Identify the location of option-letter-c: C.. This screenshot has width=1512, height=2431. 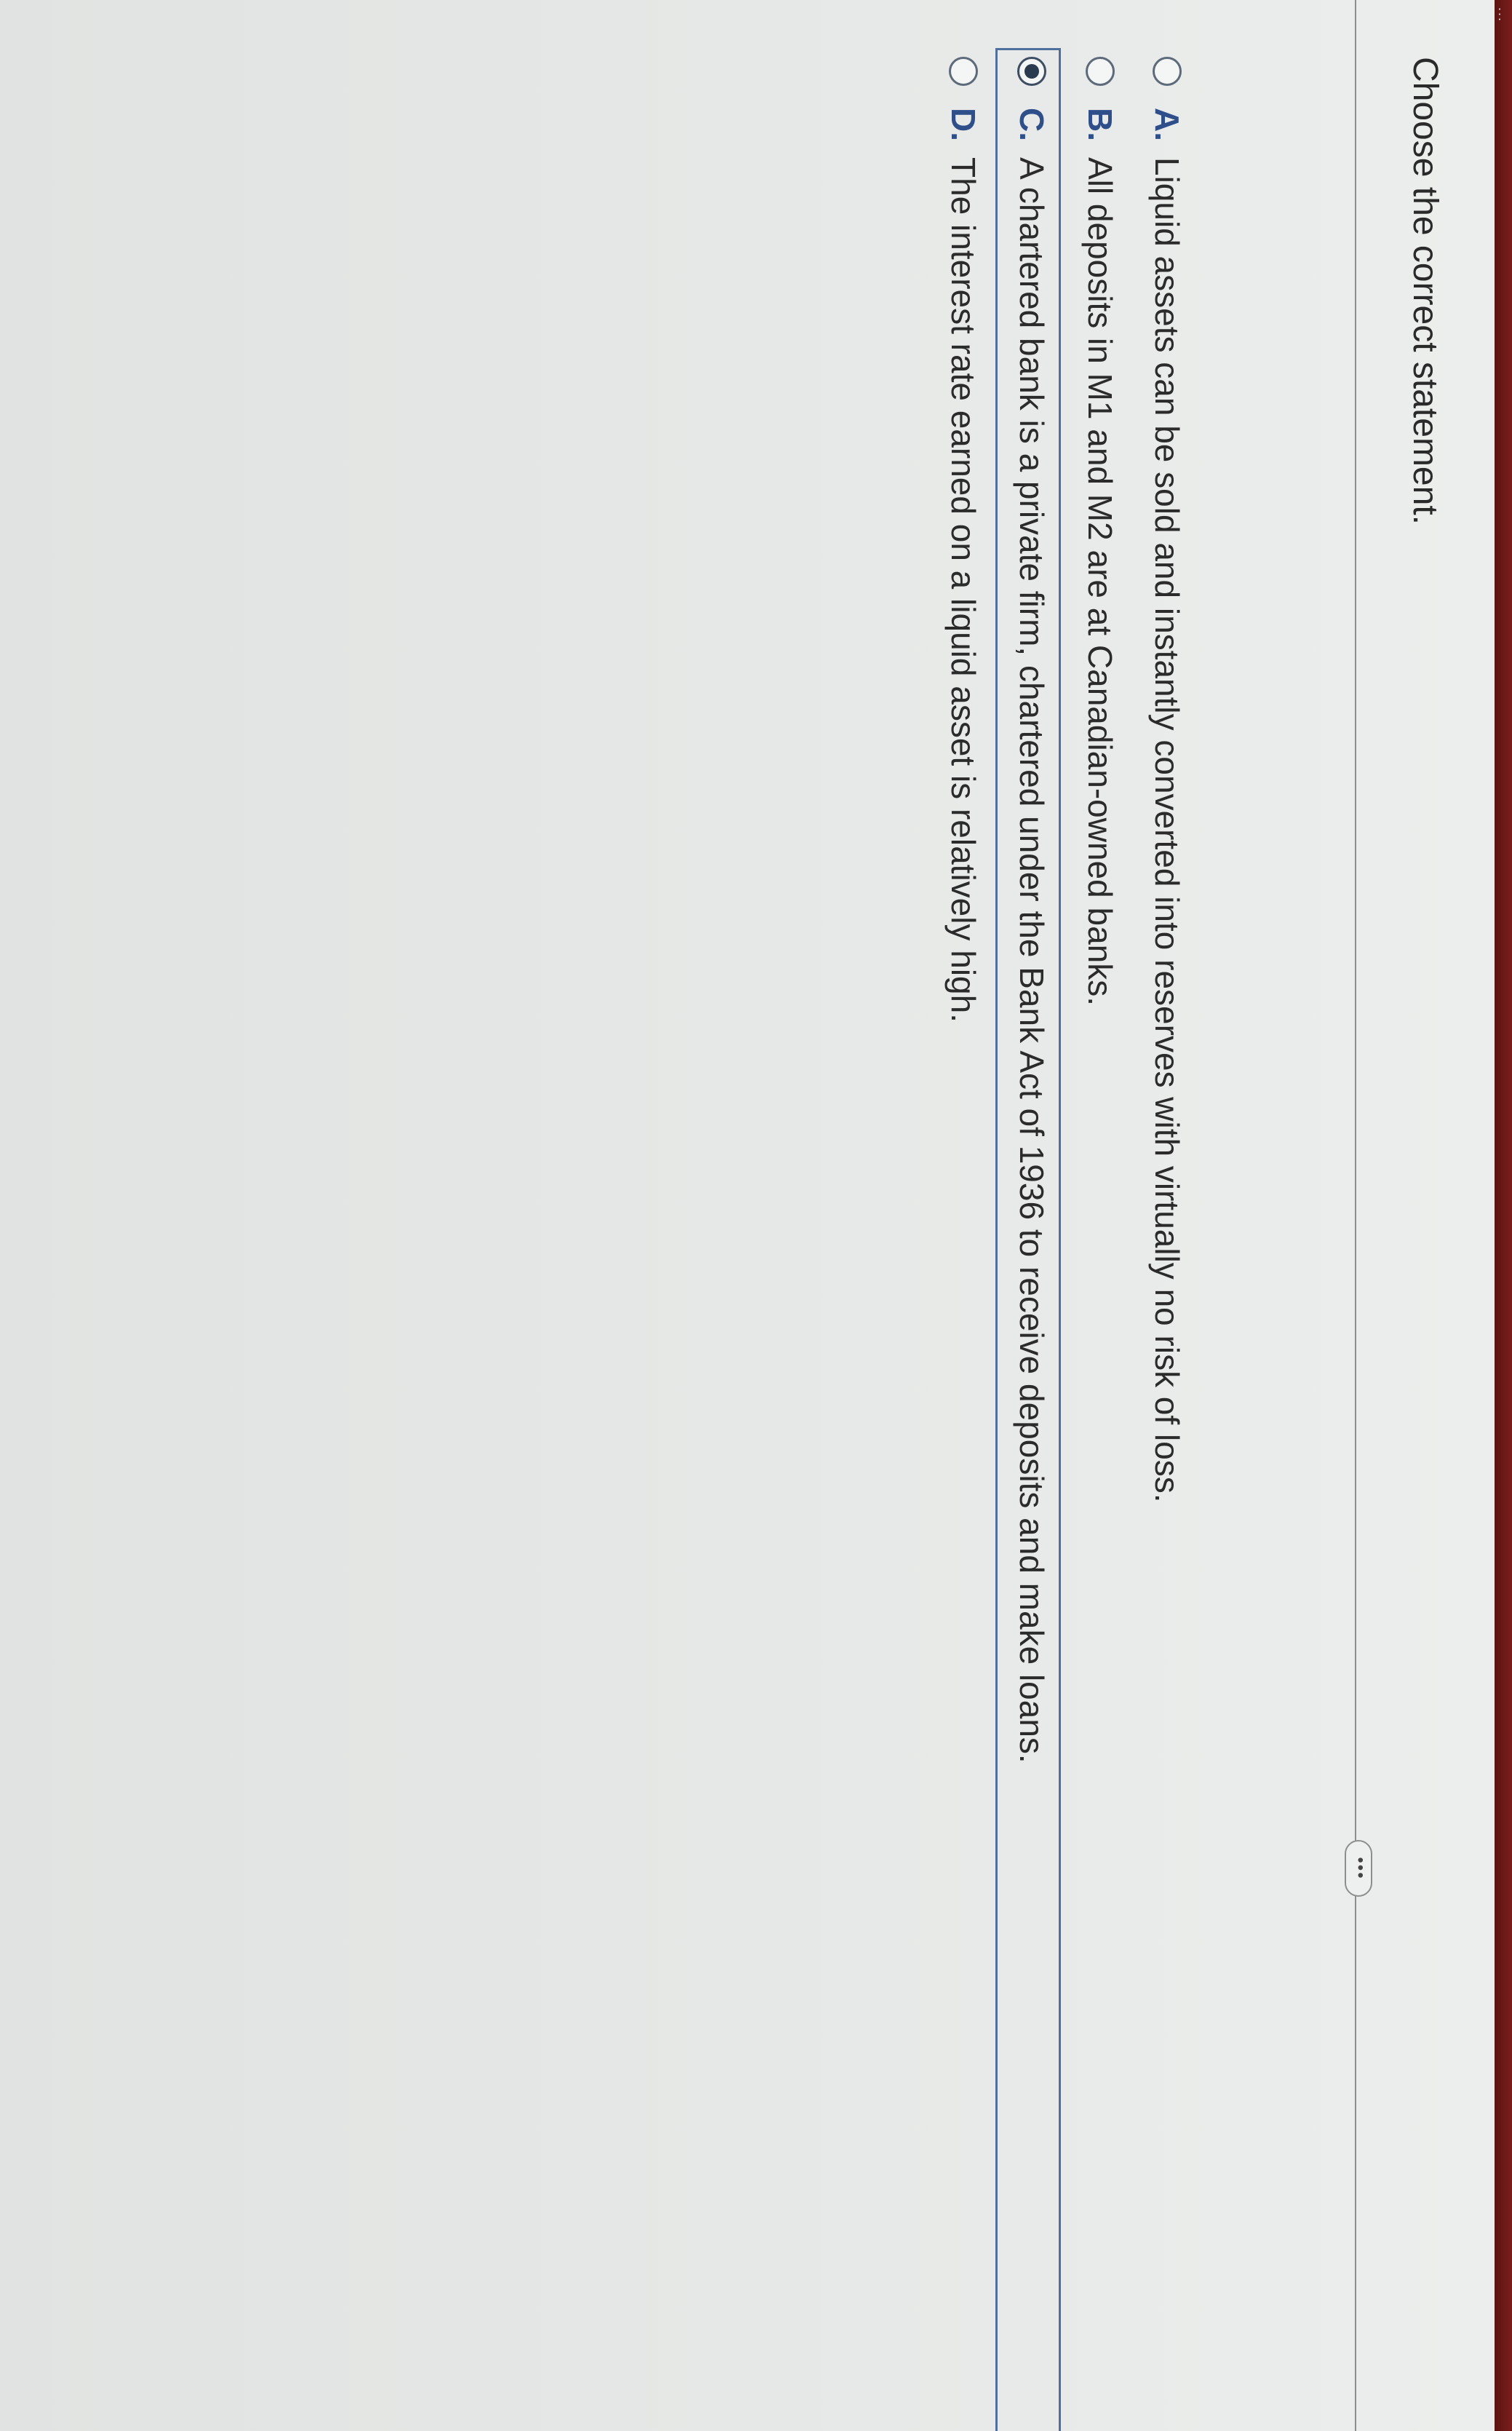
(1032, 124).